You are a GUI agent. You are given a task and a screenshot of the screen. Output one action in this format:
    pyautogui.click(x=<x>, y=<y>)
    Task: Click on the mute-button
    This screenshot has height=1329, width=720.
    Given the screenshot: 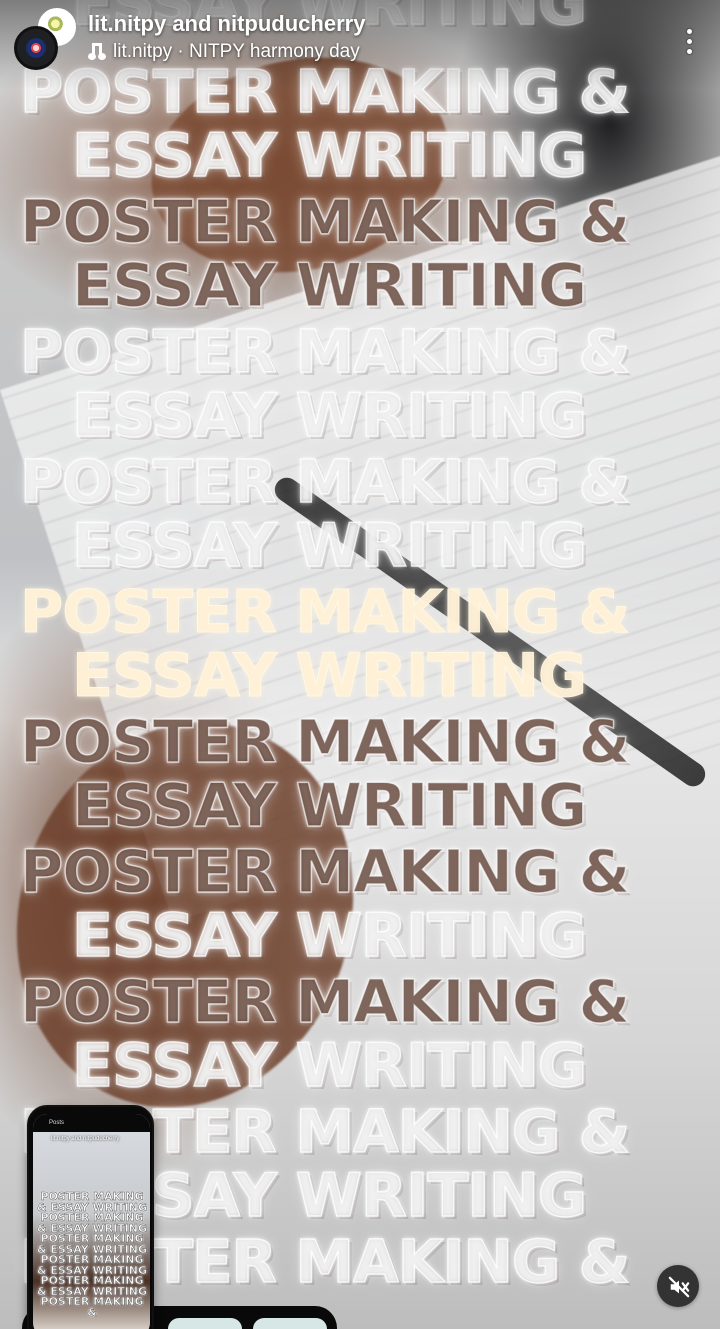 What is the action you would take?
    pyautogui.click(x=678, y=1286)
    